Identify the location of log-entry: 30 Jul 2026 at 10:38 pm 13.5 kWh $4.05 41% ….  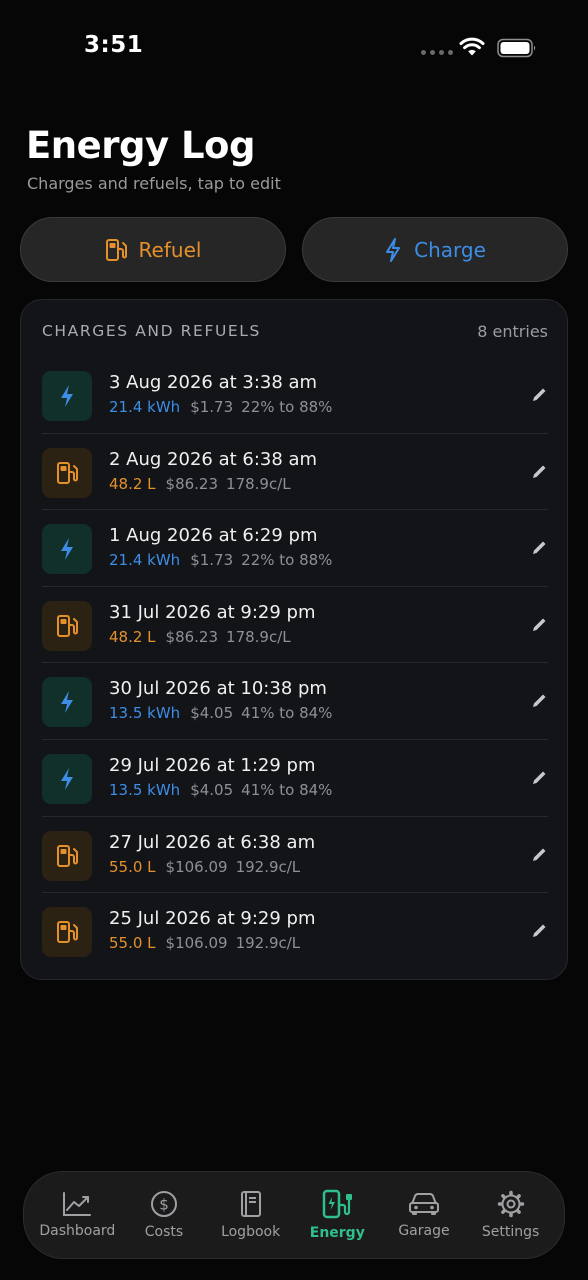
(295, 701).